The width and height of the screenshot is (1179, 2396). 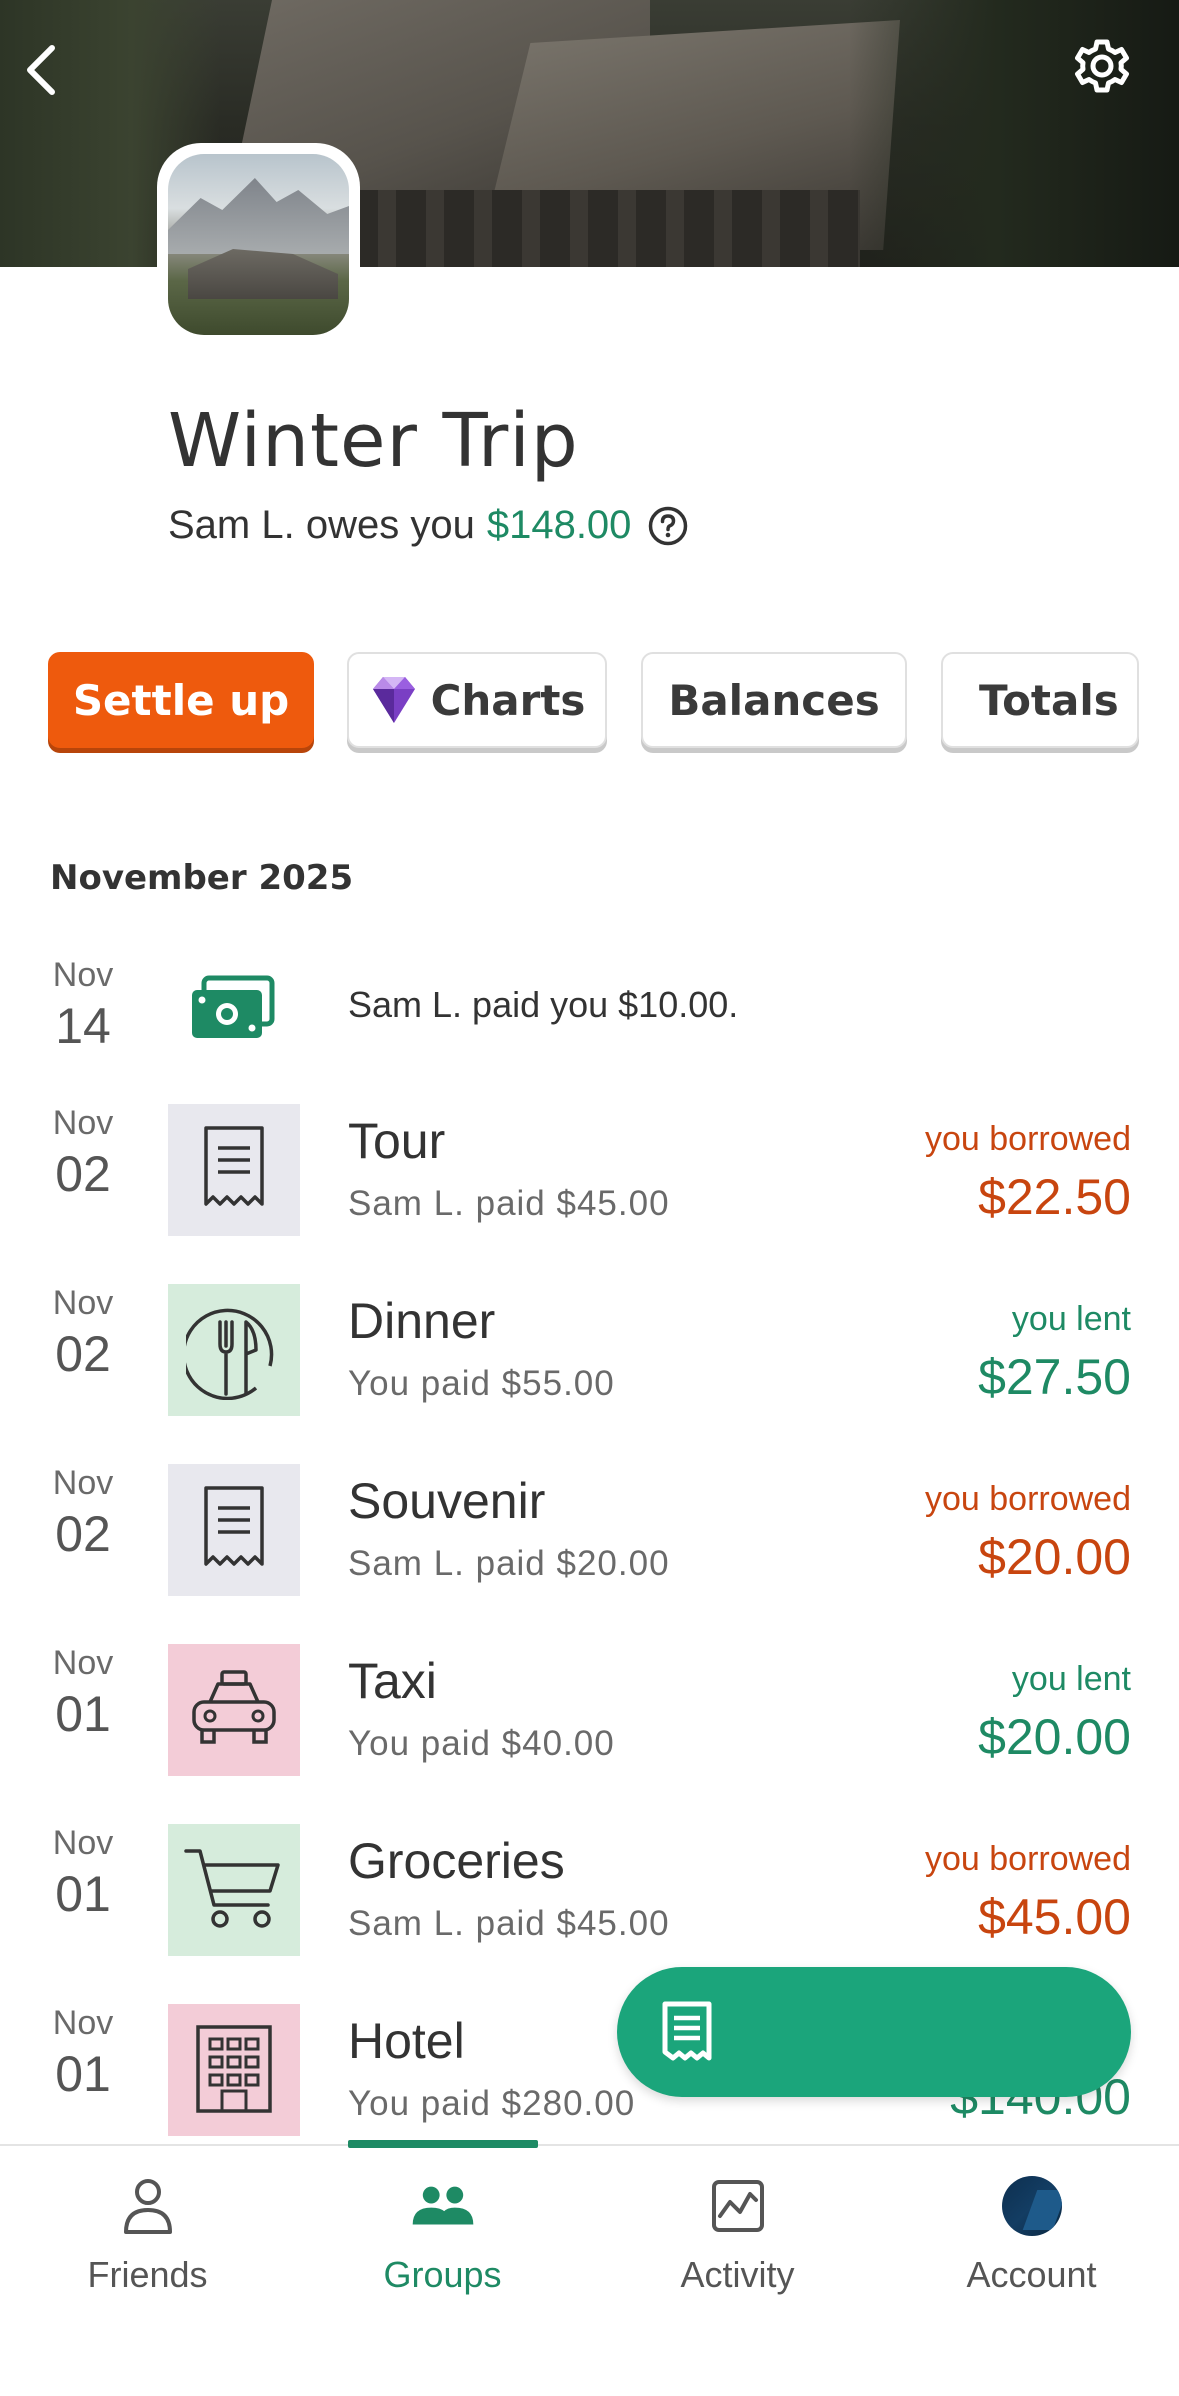 I want to click on balances-label: Balances, so click(x=774, y=700).